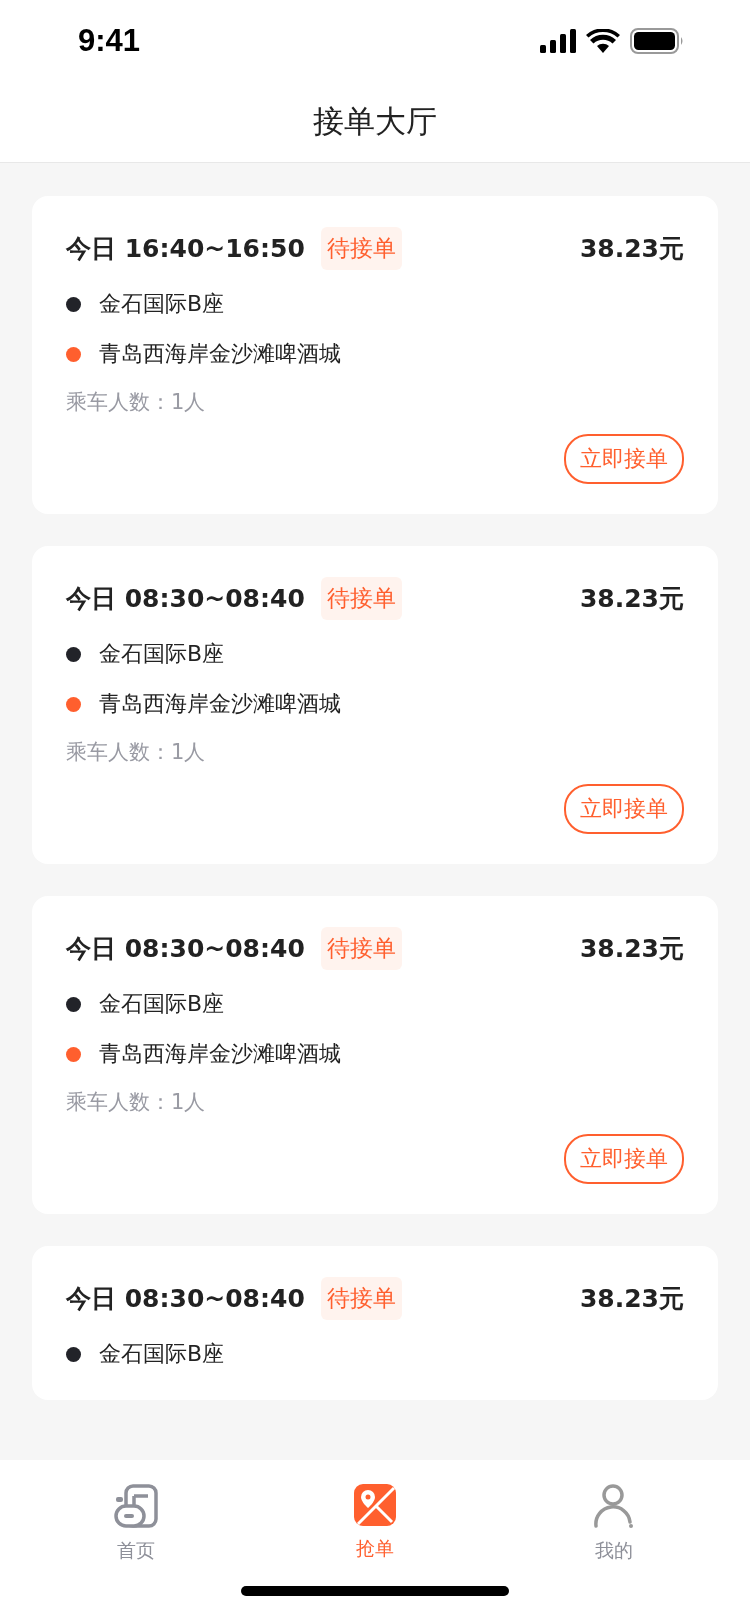  Describe the element at coordinates (375, 1505) in the screenshot. I see `map-pin-icon` at that location.